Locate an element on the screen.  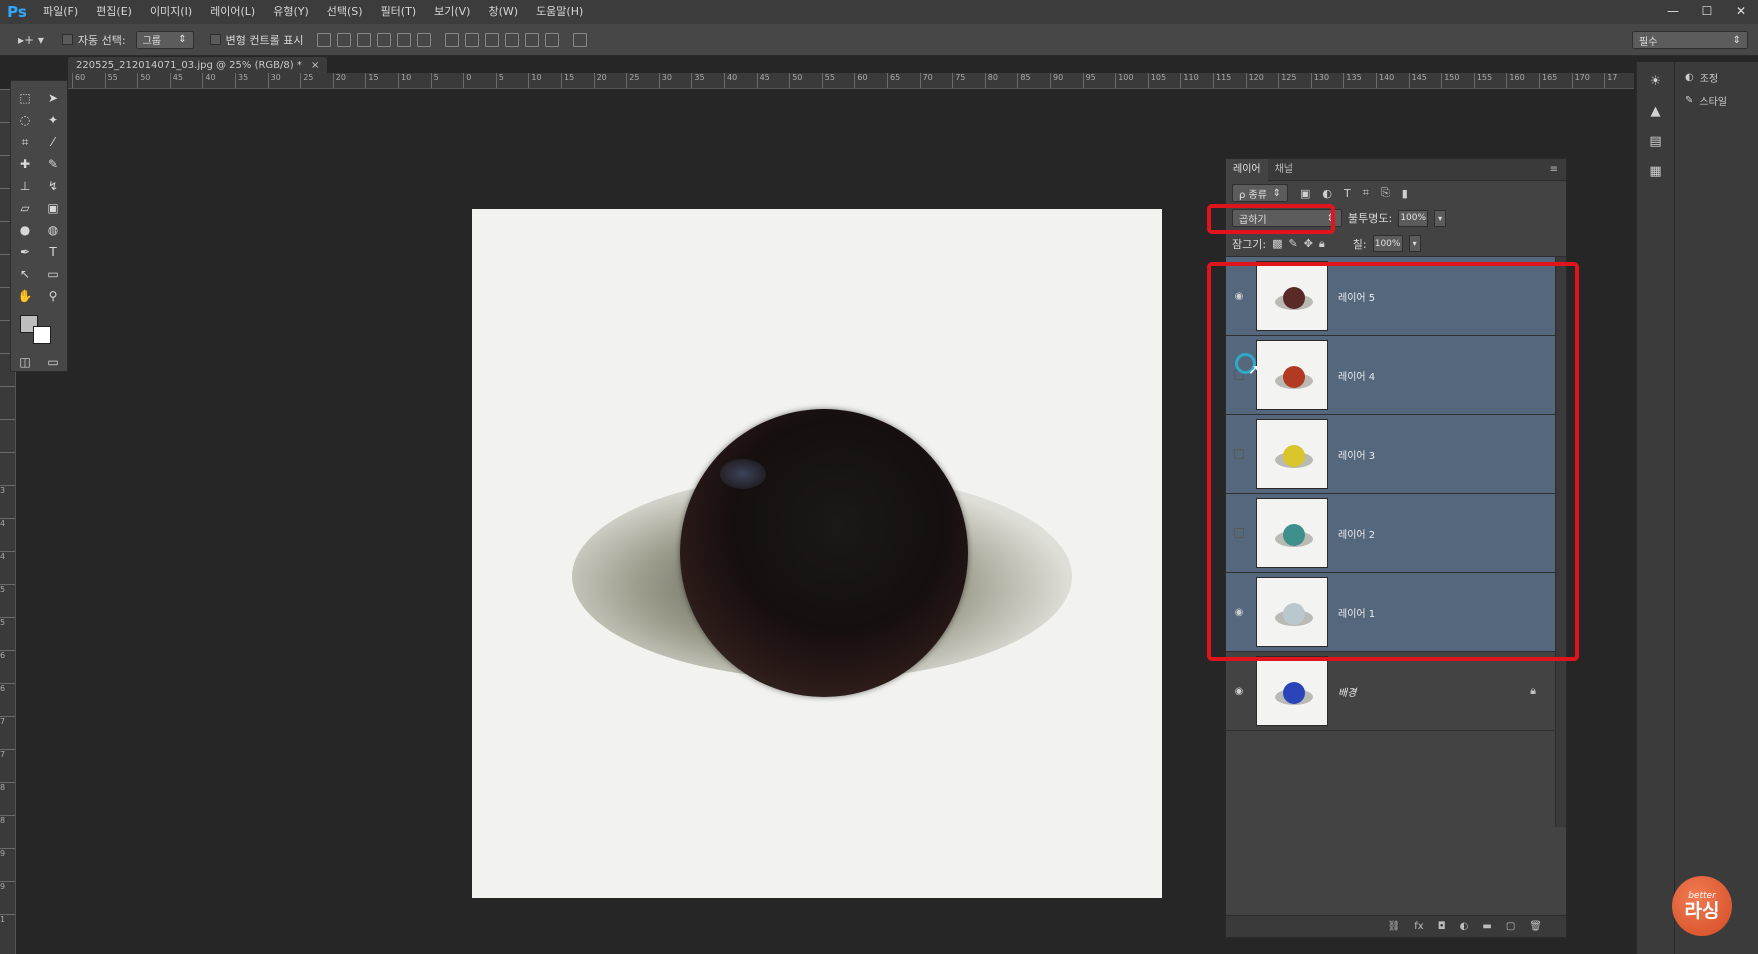
brush-tool-icon: ✎ is located at coordinates (53, 164).